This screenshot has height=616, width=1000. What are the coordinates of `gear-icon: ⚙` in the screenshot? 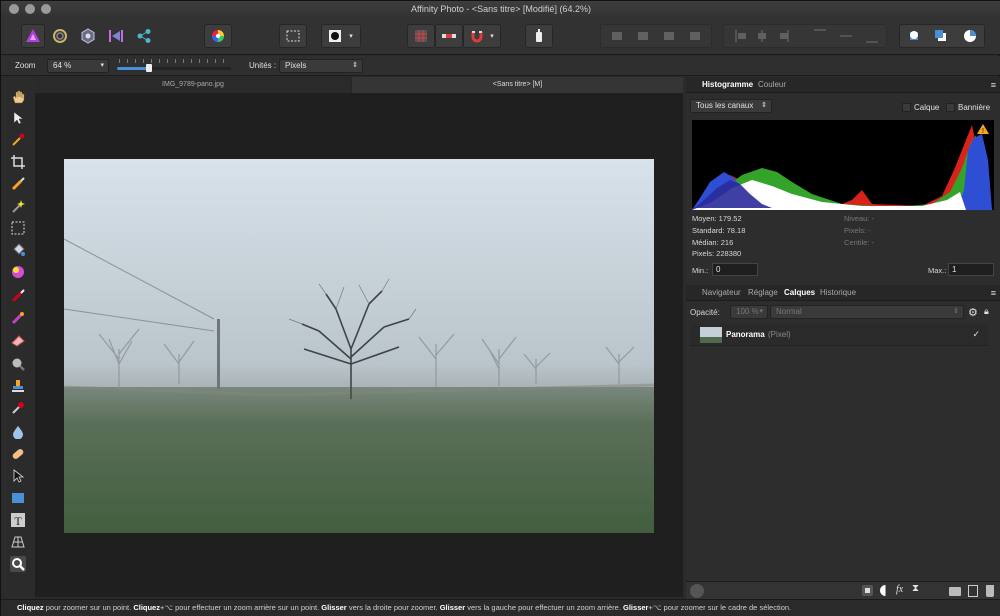 It's located at (973, 312).